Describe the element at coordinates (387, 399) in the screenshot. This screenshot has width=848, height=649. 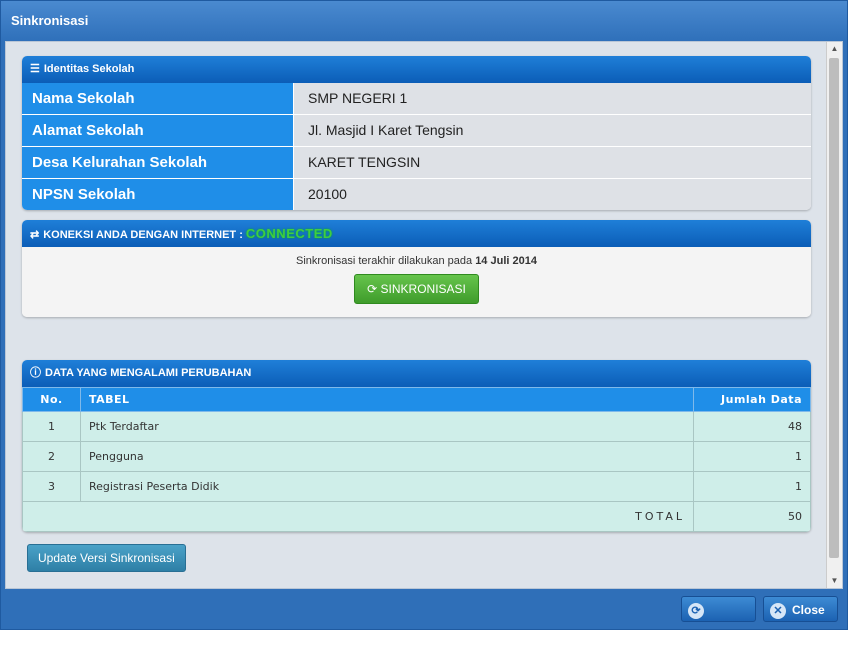
I see `col-tabel: TABEL` at that location.